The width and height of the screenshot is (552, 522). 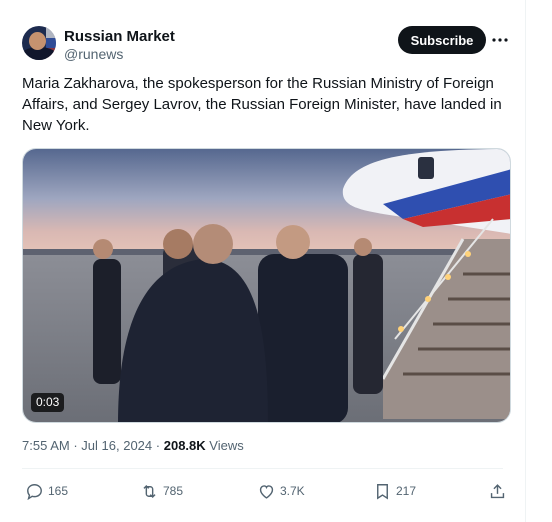 What do you see at coordinates (500, 40) in the screenshot?
I see `more-icon` at bounding box center [500, 40].